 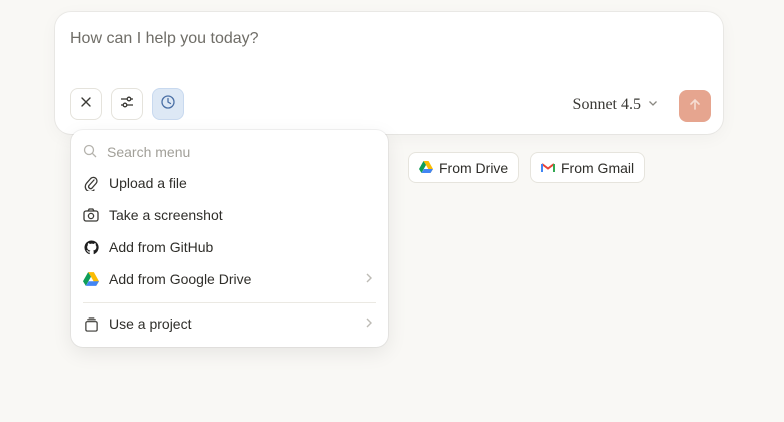 I want to click on arrow-up-icon, so click(x=695, y=106).